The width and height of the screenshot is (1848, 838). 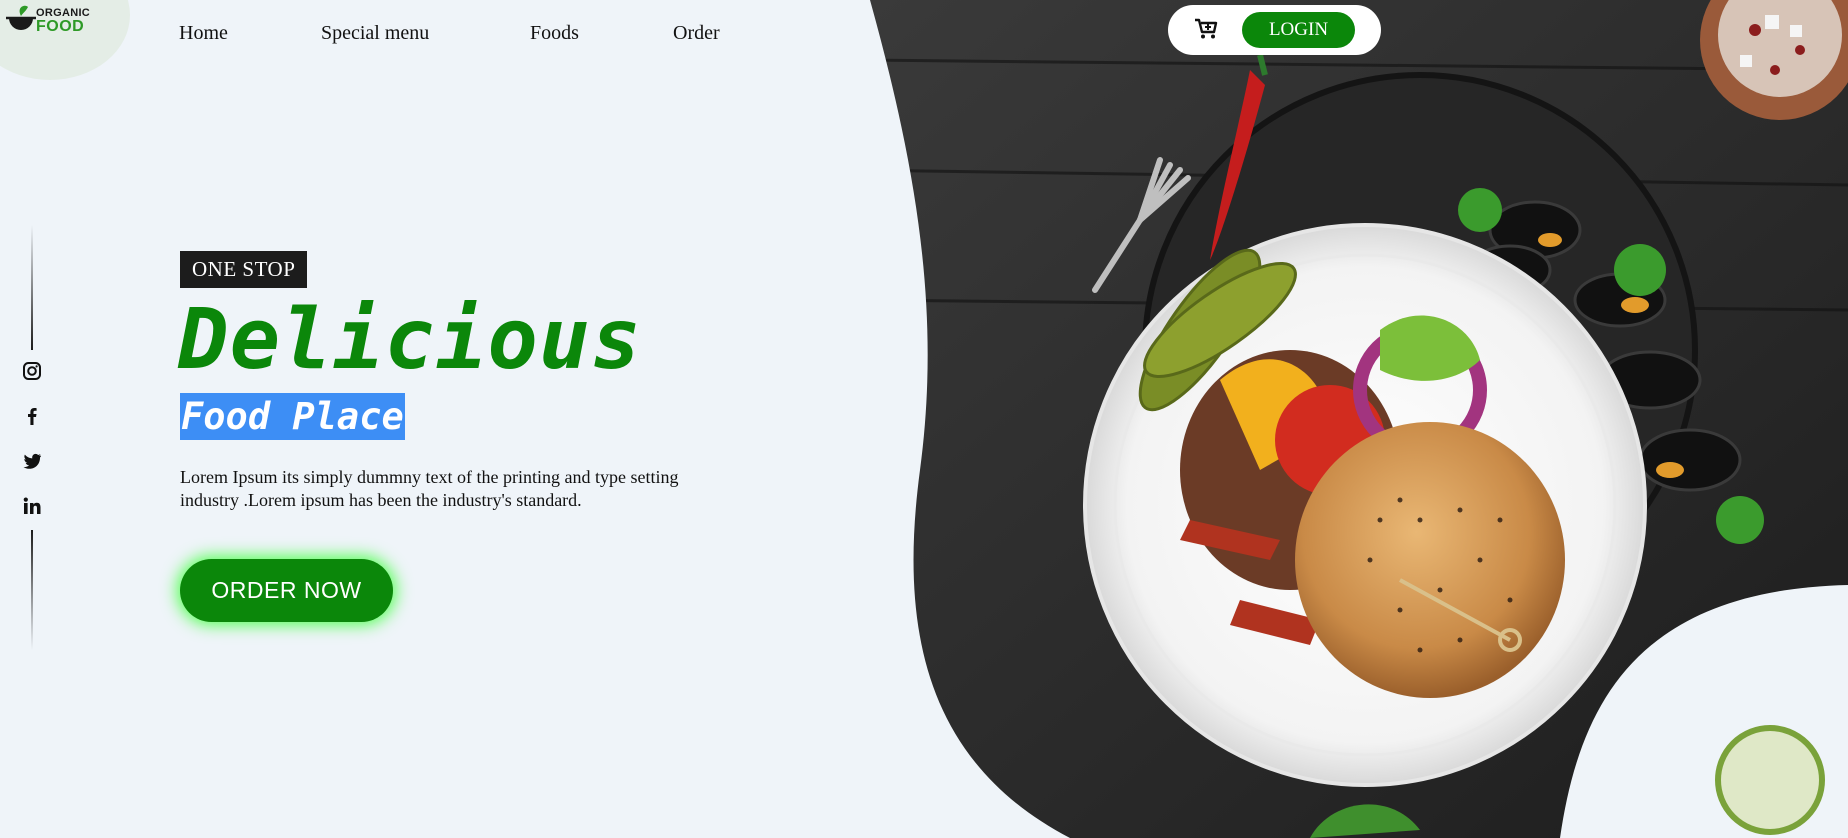 What do you see at coordinates (286, 590) in the screenshot?
I see `order-now-button: ORDER NOW` at bounding box center [286, 590].